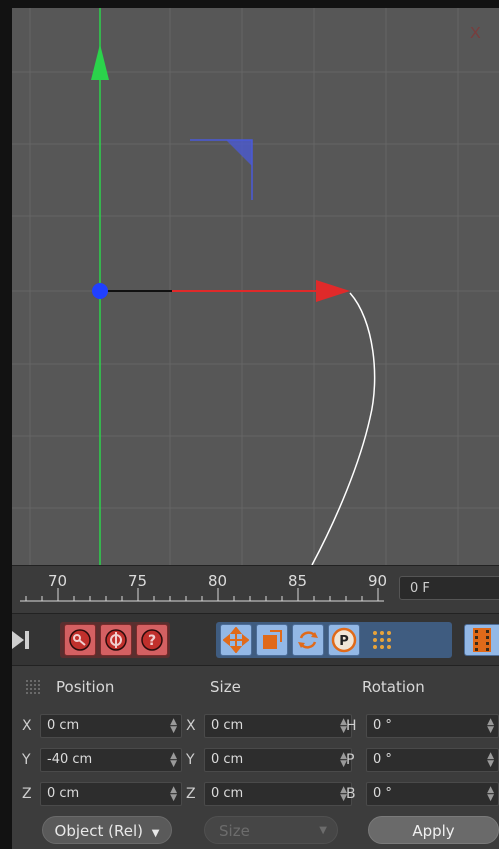  Describe the element at coordinates (350, 760) in the screenshot. I see `rot-p-label: P` at that location.